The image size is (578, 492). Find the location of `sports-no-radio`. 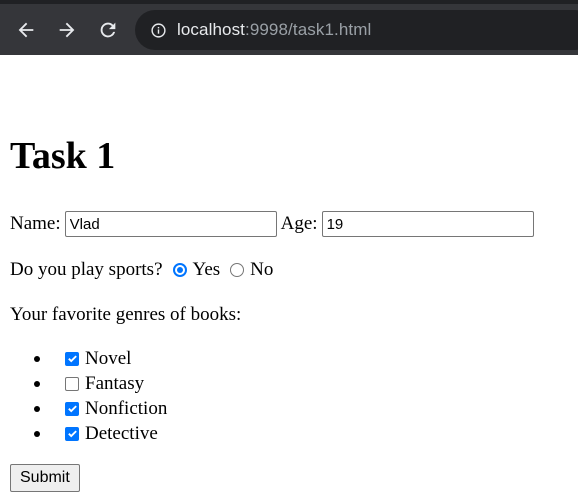

sports-no-radio is located at coordinates (237, 270).